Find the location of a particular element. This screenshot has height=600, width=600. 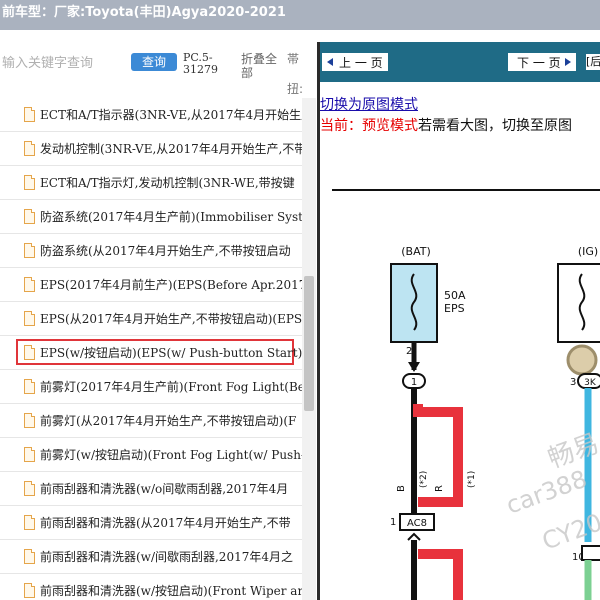

list-item: 防盗系统(2017年4月生产前)(Immobiliser System is located at coordinates (151, 217).